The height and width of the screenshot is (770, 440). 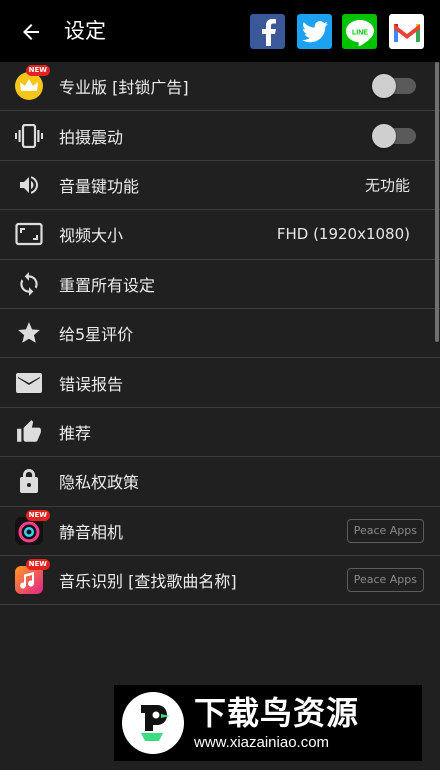 I want to click on watermark-banner: 下载鸟资源 www.xiazainiao.com, so click(x=268, y=723).